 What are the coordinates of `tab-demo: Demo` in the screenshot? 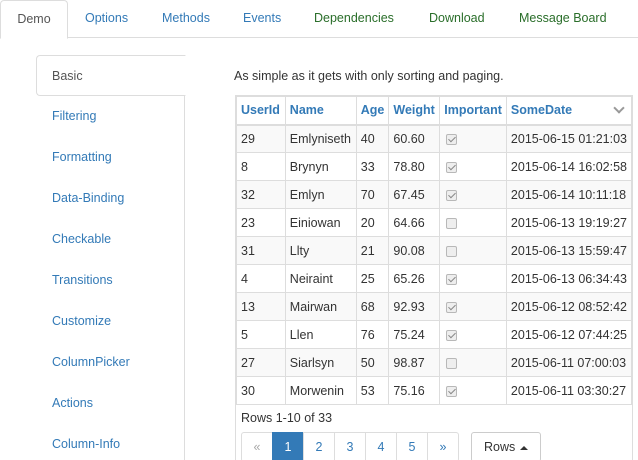 It's located at (34, 19).